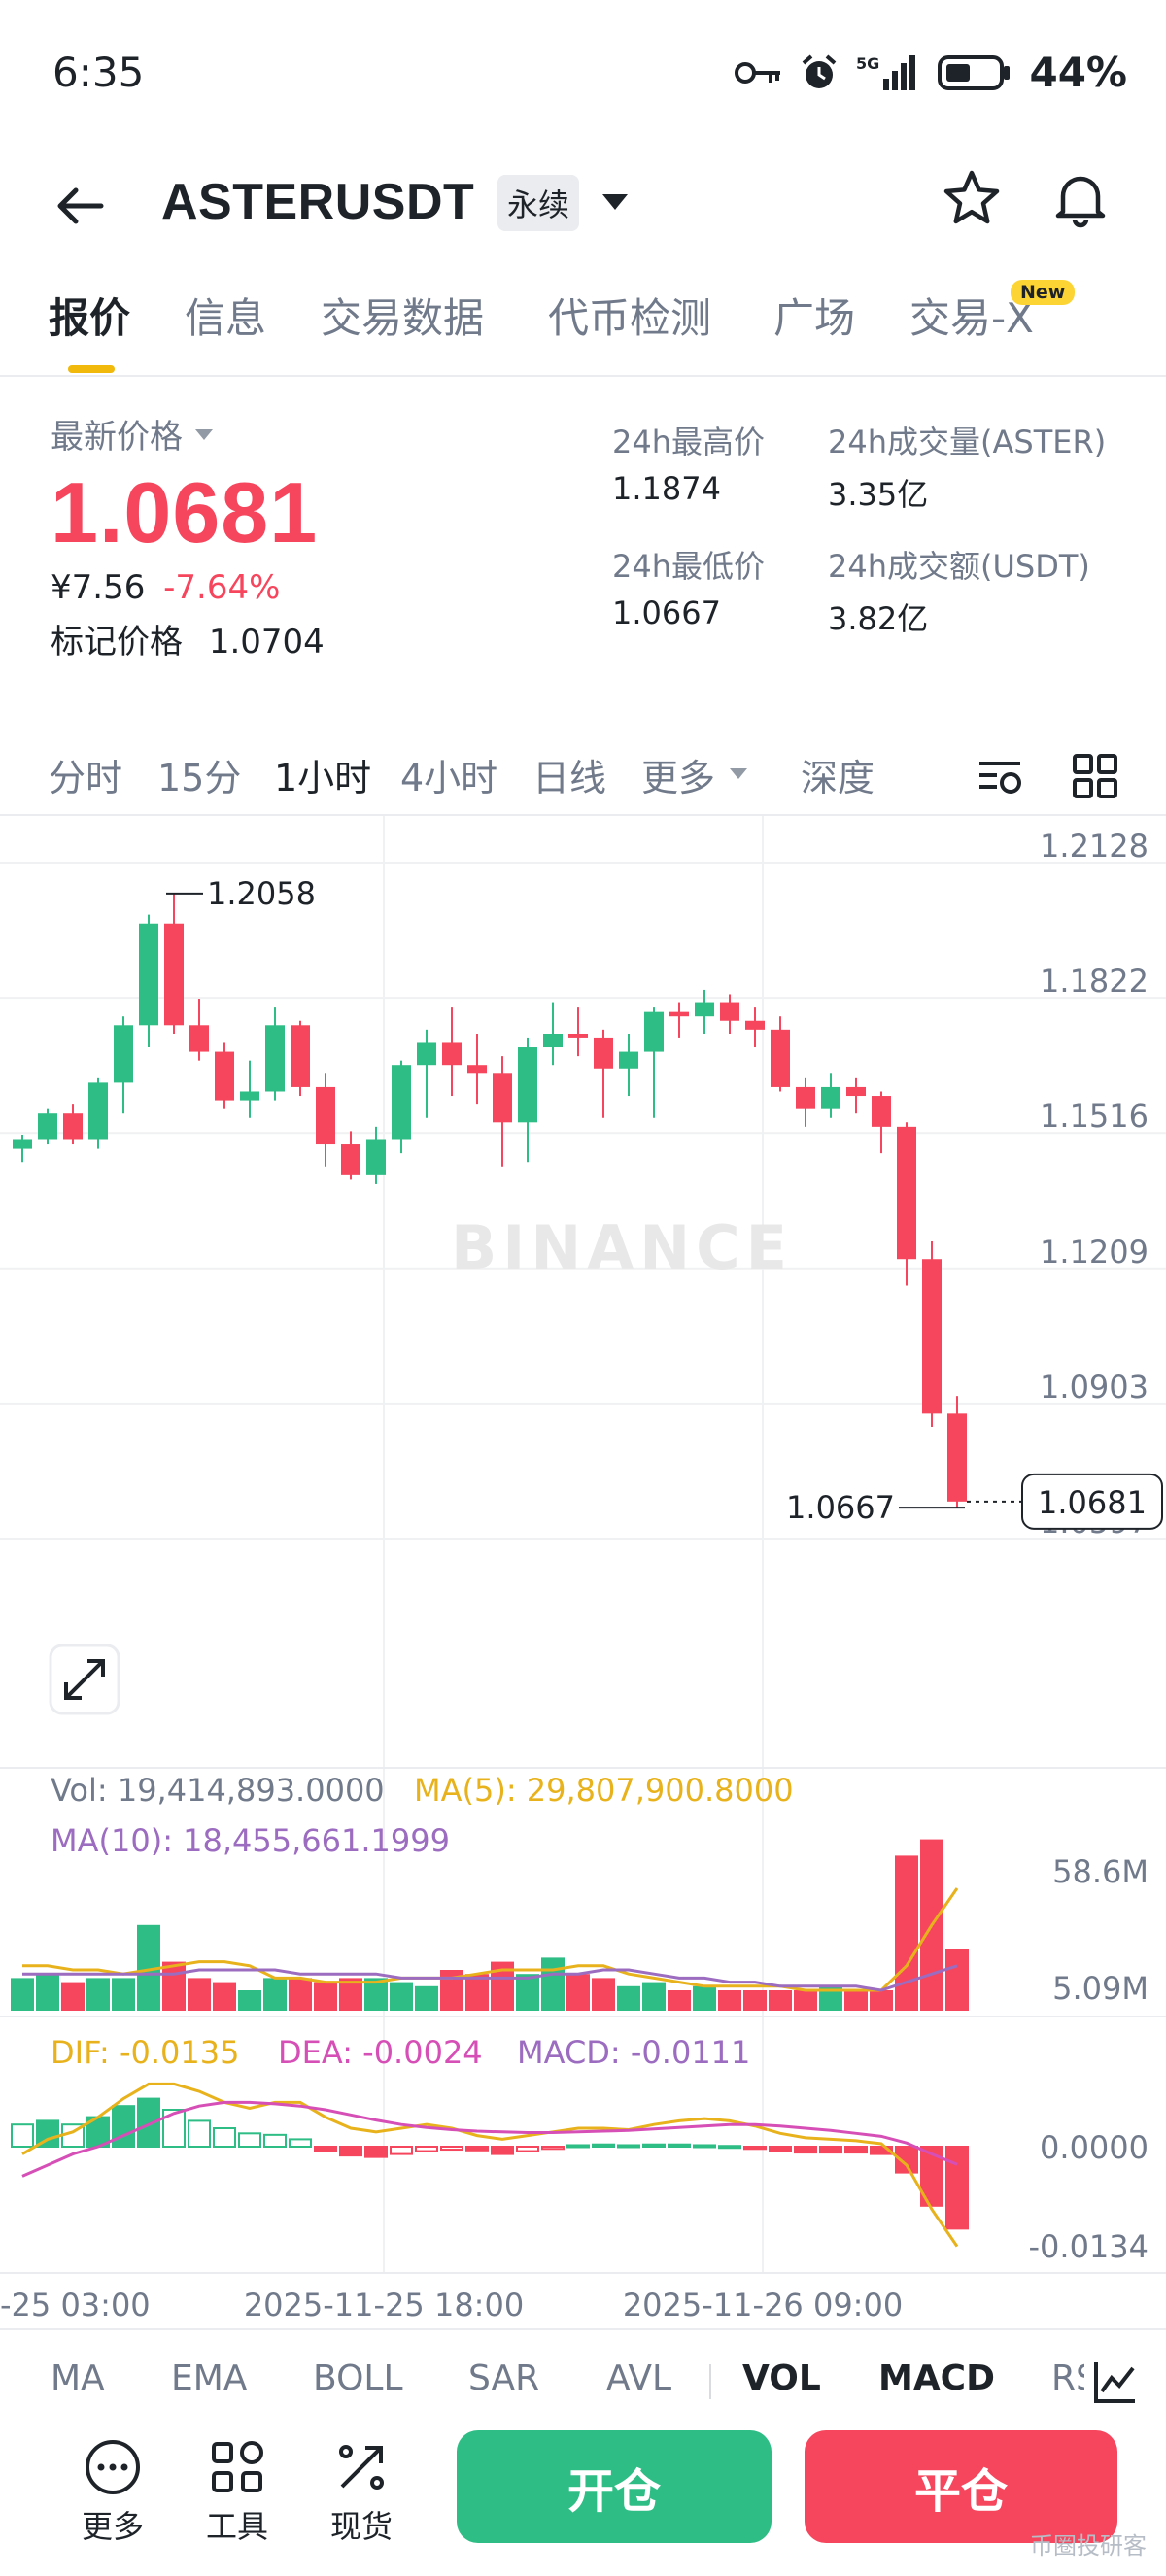 This screenshot has width=1166, height=2576. Describe the element at coordinates (738, 773) in the screenshot. I see `more-caret-icon` at that location.